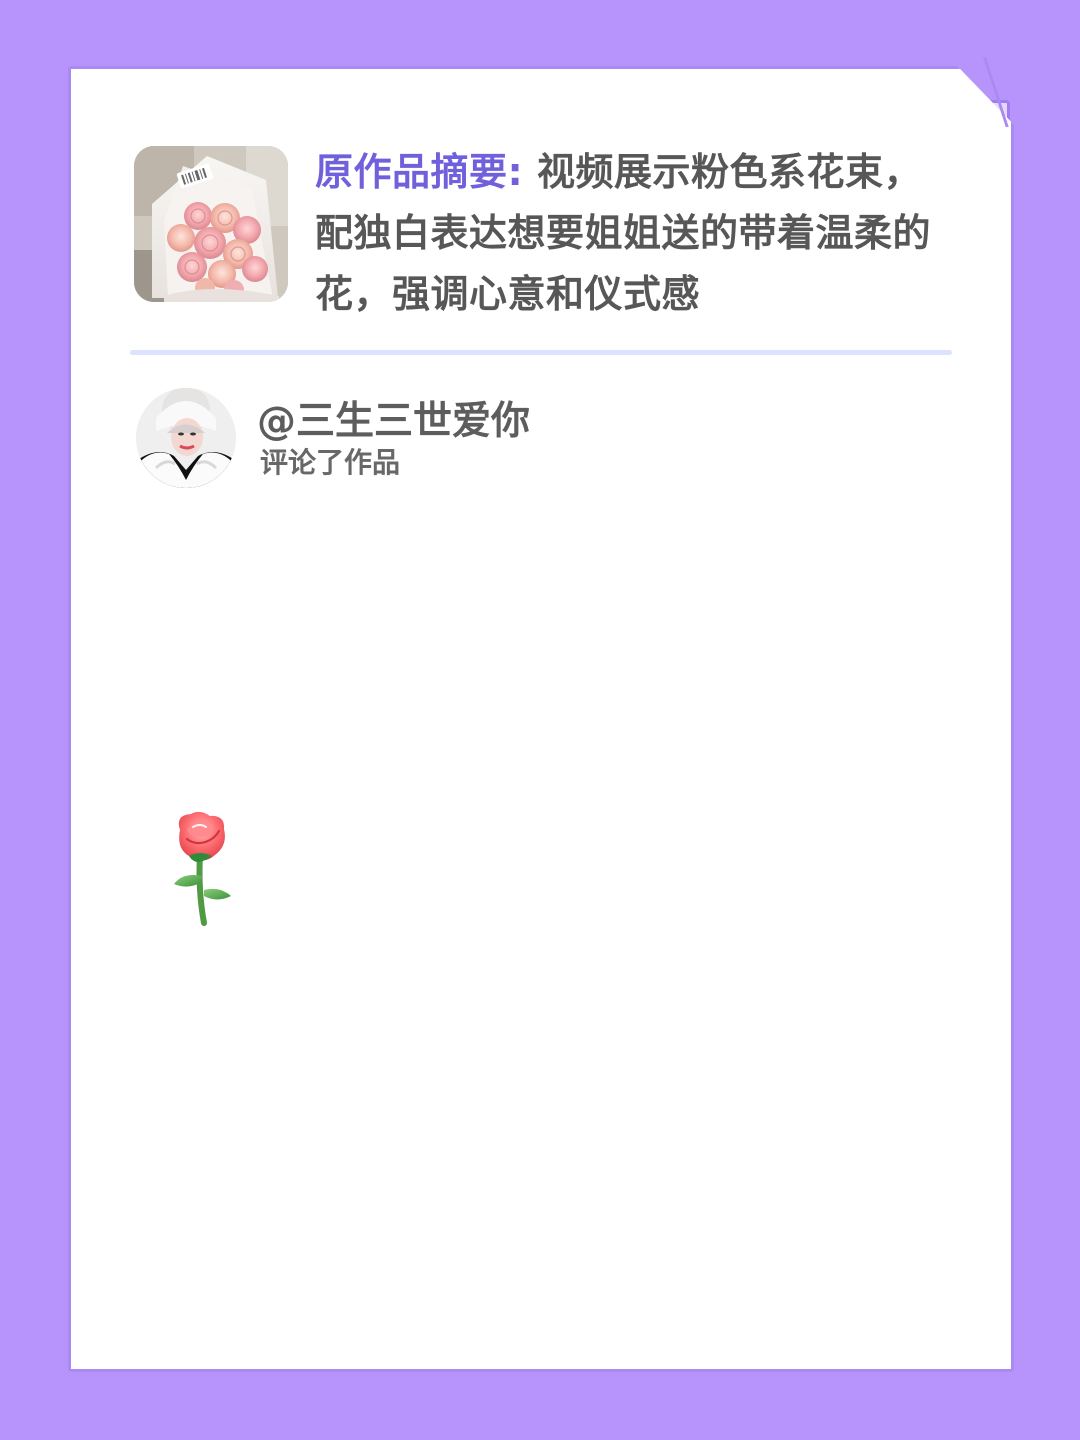 The height and width of the screenshot is (1440, 1080). I want to click on comment-username: @三生三世爱你, so click(393, 422).